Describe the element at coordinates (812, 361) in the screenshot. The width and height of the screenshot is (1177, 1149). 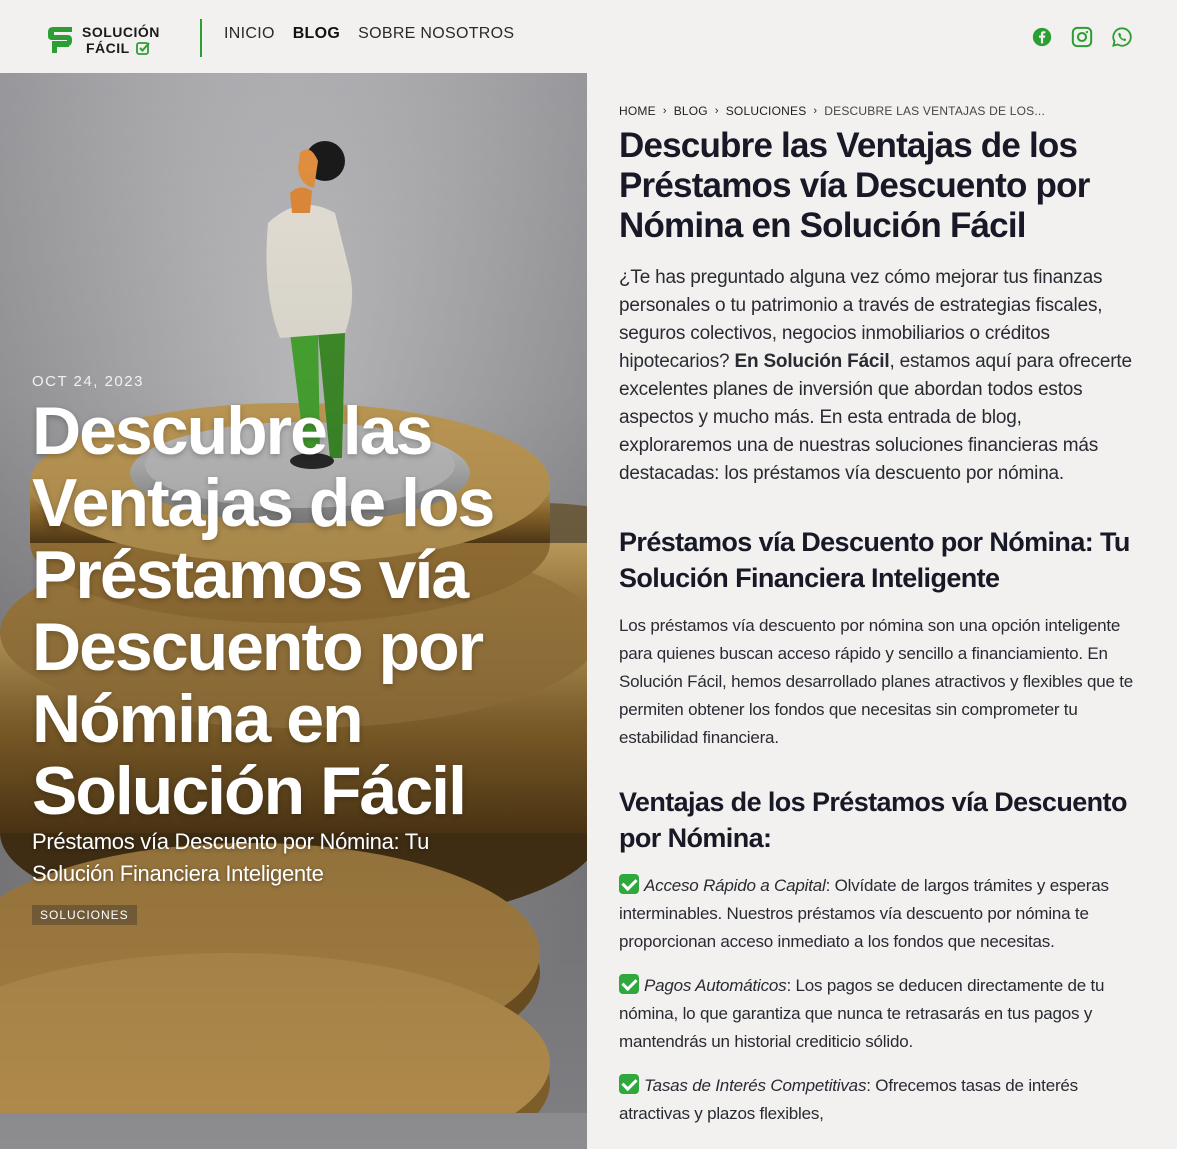
I see `intro-bold-text: En Solución Fácil` at that location.